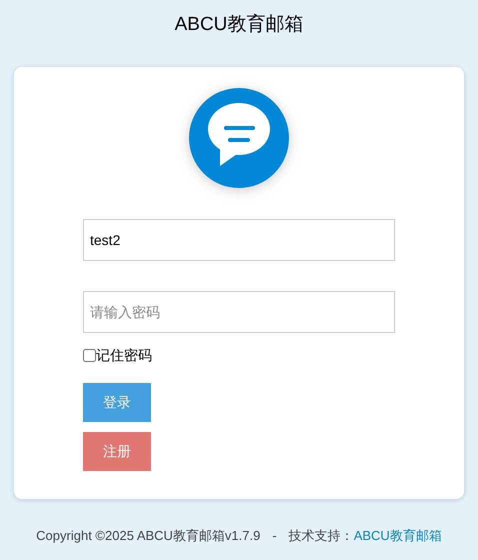 This screenshot has width=478, height=560. Describe the element at coordinates (89, 355) in the screenshot. I see `remember-checkbox` at that location.